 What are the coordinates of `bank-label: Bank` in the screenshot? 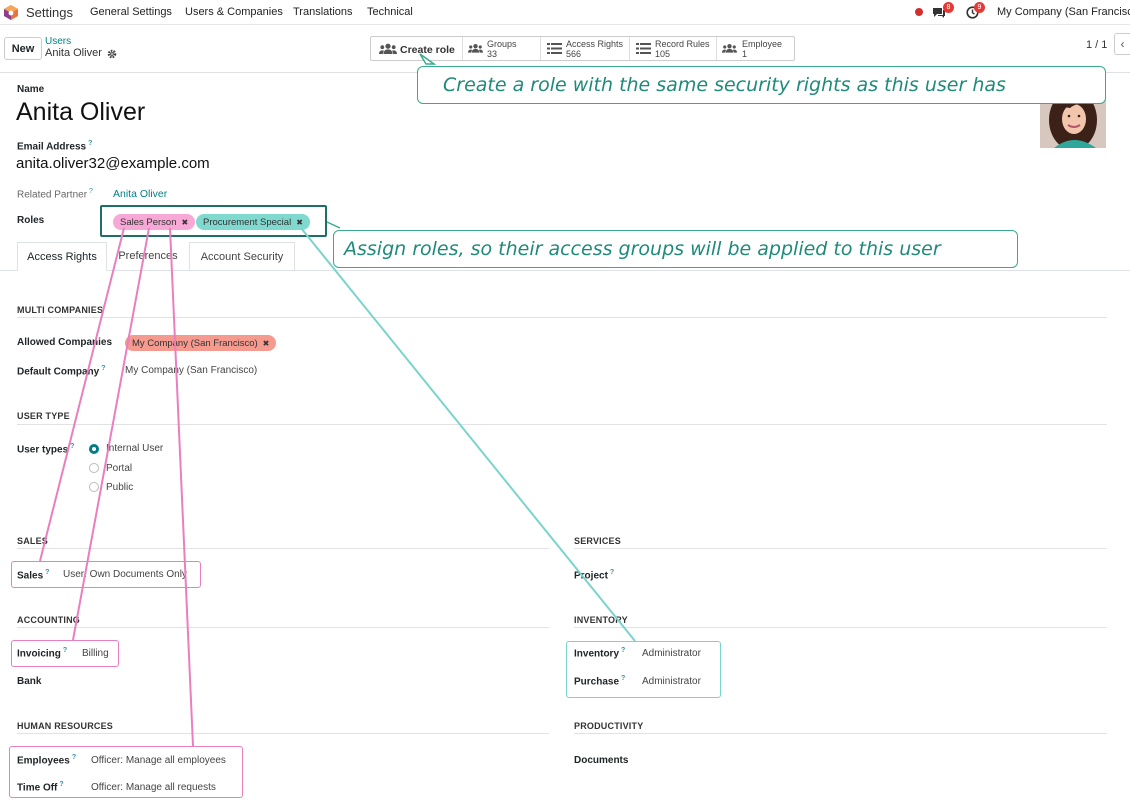 It's located at (29, 681).